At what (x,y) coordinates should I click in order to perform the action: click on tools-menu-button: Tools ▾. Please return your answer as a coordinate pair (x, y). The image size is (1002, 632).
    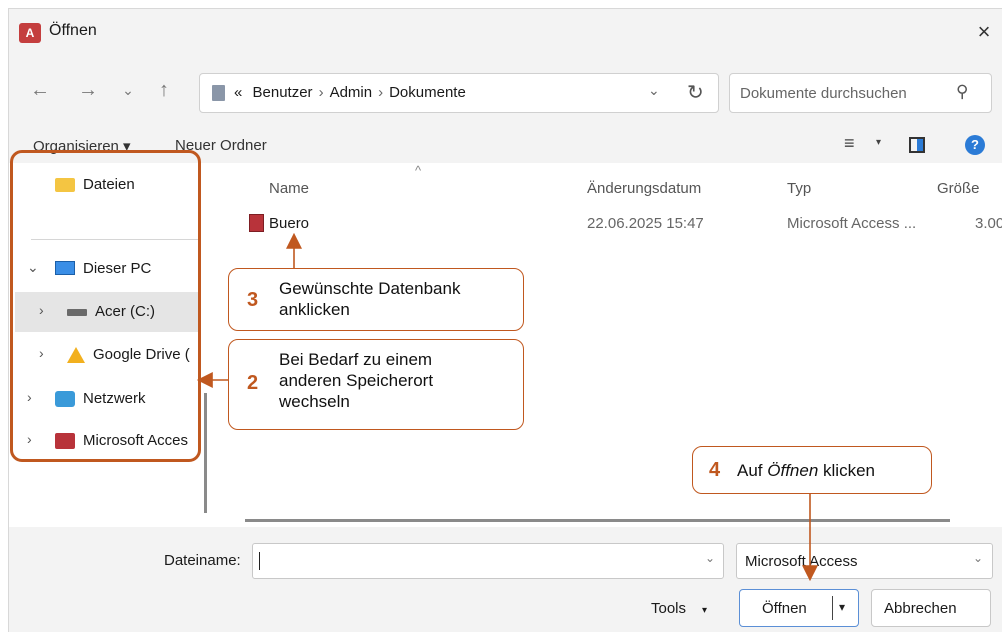
    Looking at the image, I should click on (679, 608).